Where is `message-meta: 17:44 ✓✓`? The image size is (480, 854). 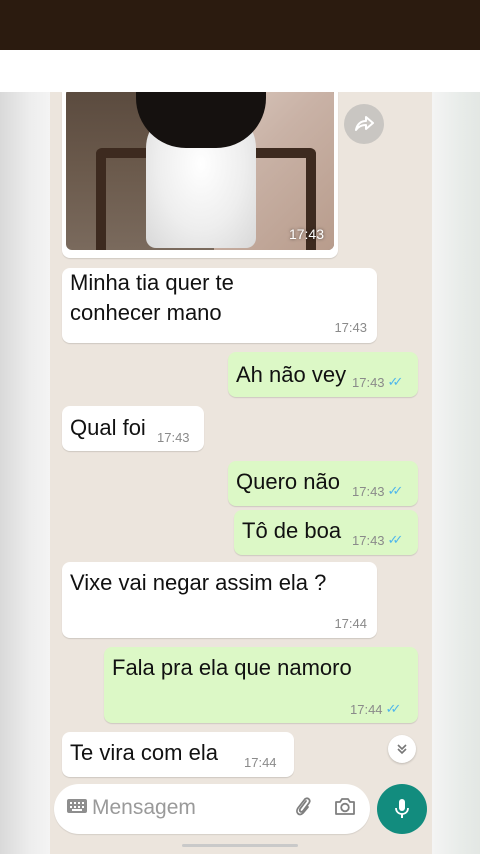
message-meta: 17:44 ✓✓ is located at coordinates (375, 709).